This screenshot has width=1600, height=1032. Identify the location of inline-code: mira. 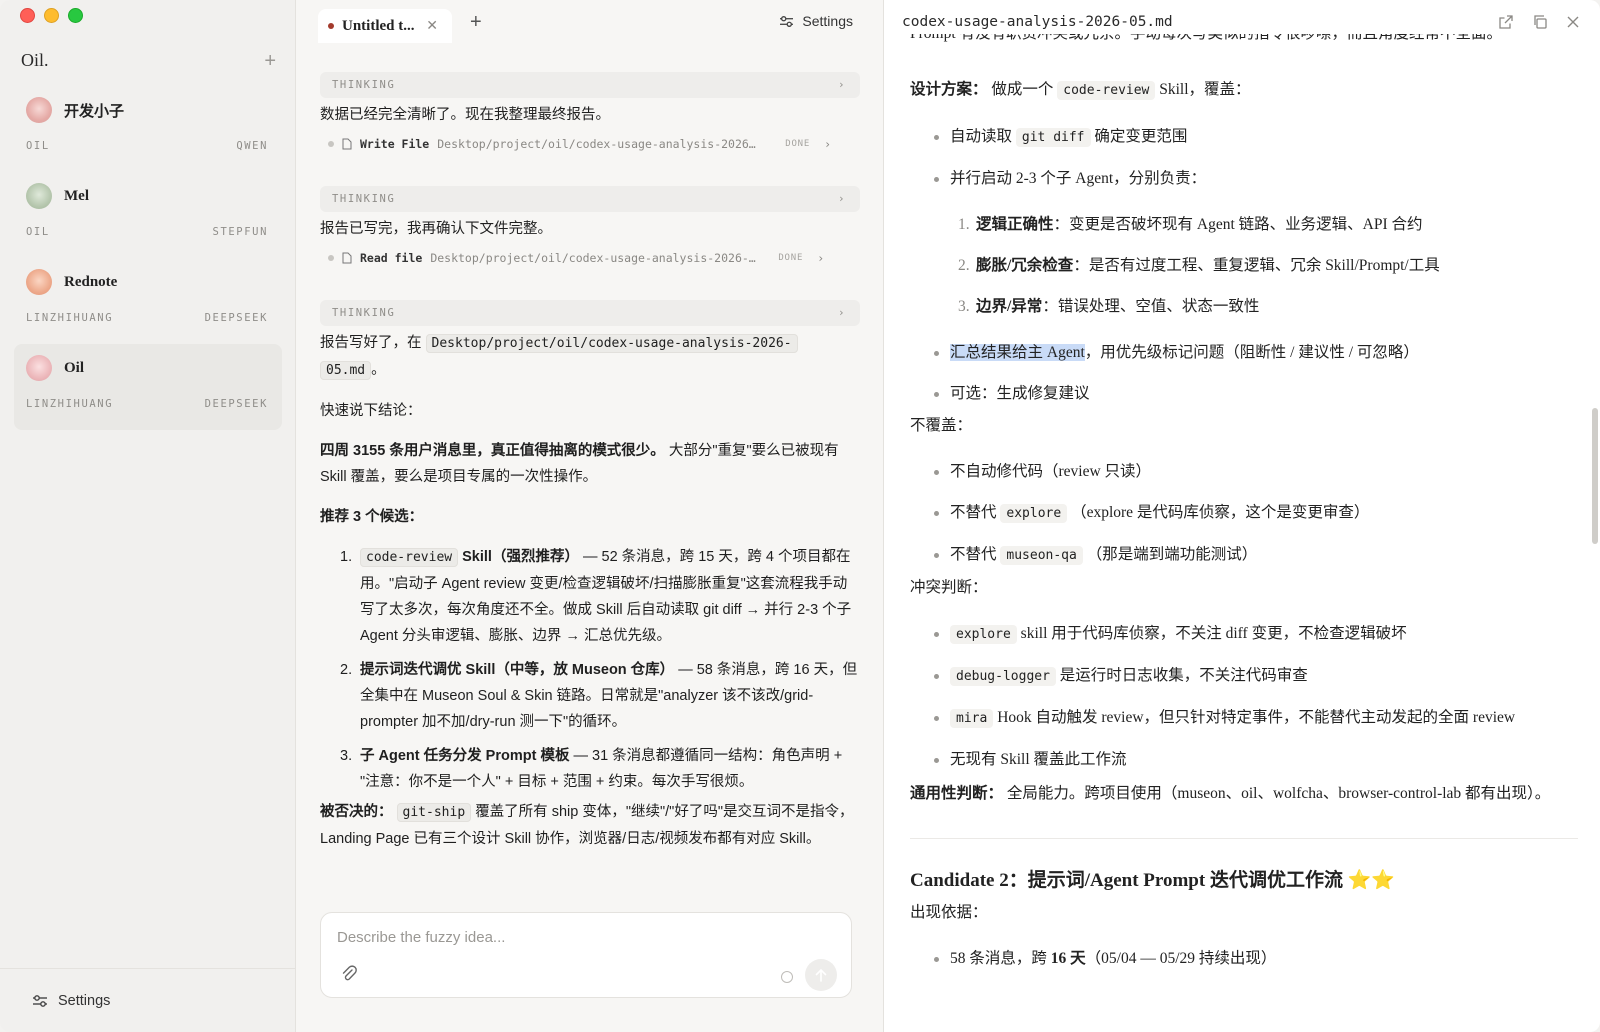
(972, 718).